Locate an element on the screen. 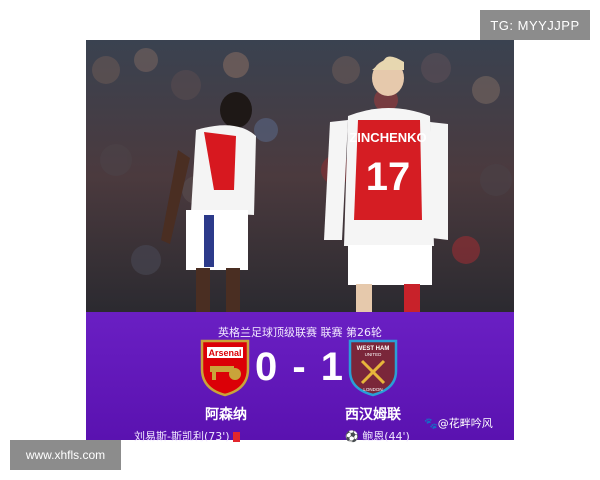 This screenshot has height=480, width=600. svg-text: UNITED is located at coordinates (374, 354).